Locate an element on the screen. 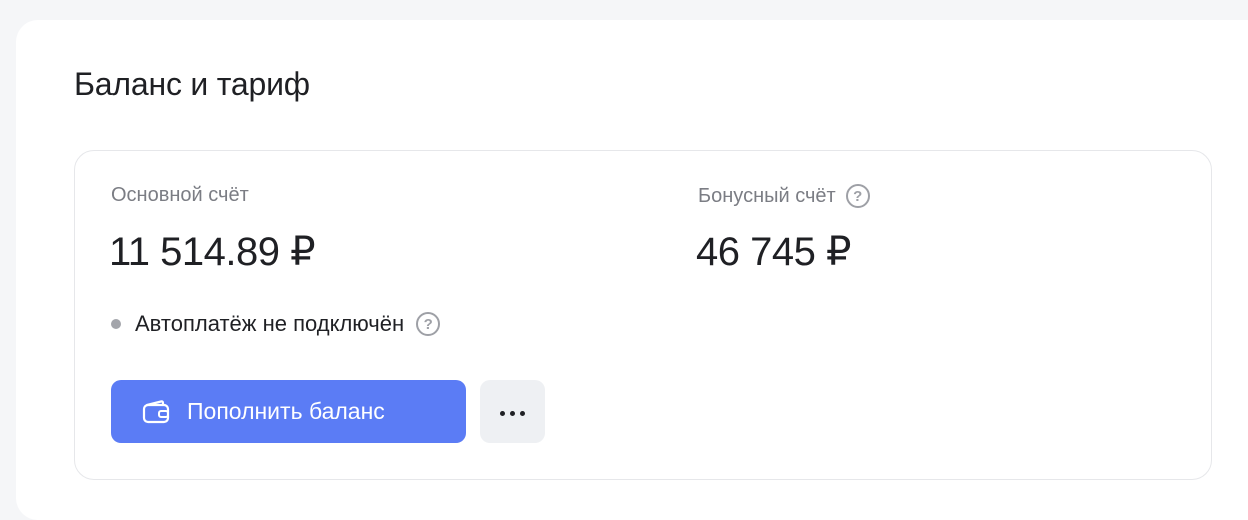 Image resolution: width=1248 pixels, height=520 pixels. wallet-icon is located at coordinates (156, 411).